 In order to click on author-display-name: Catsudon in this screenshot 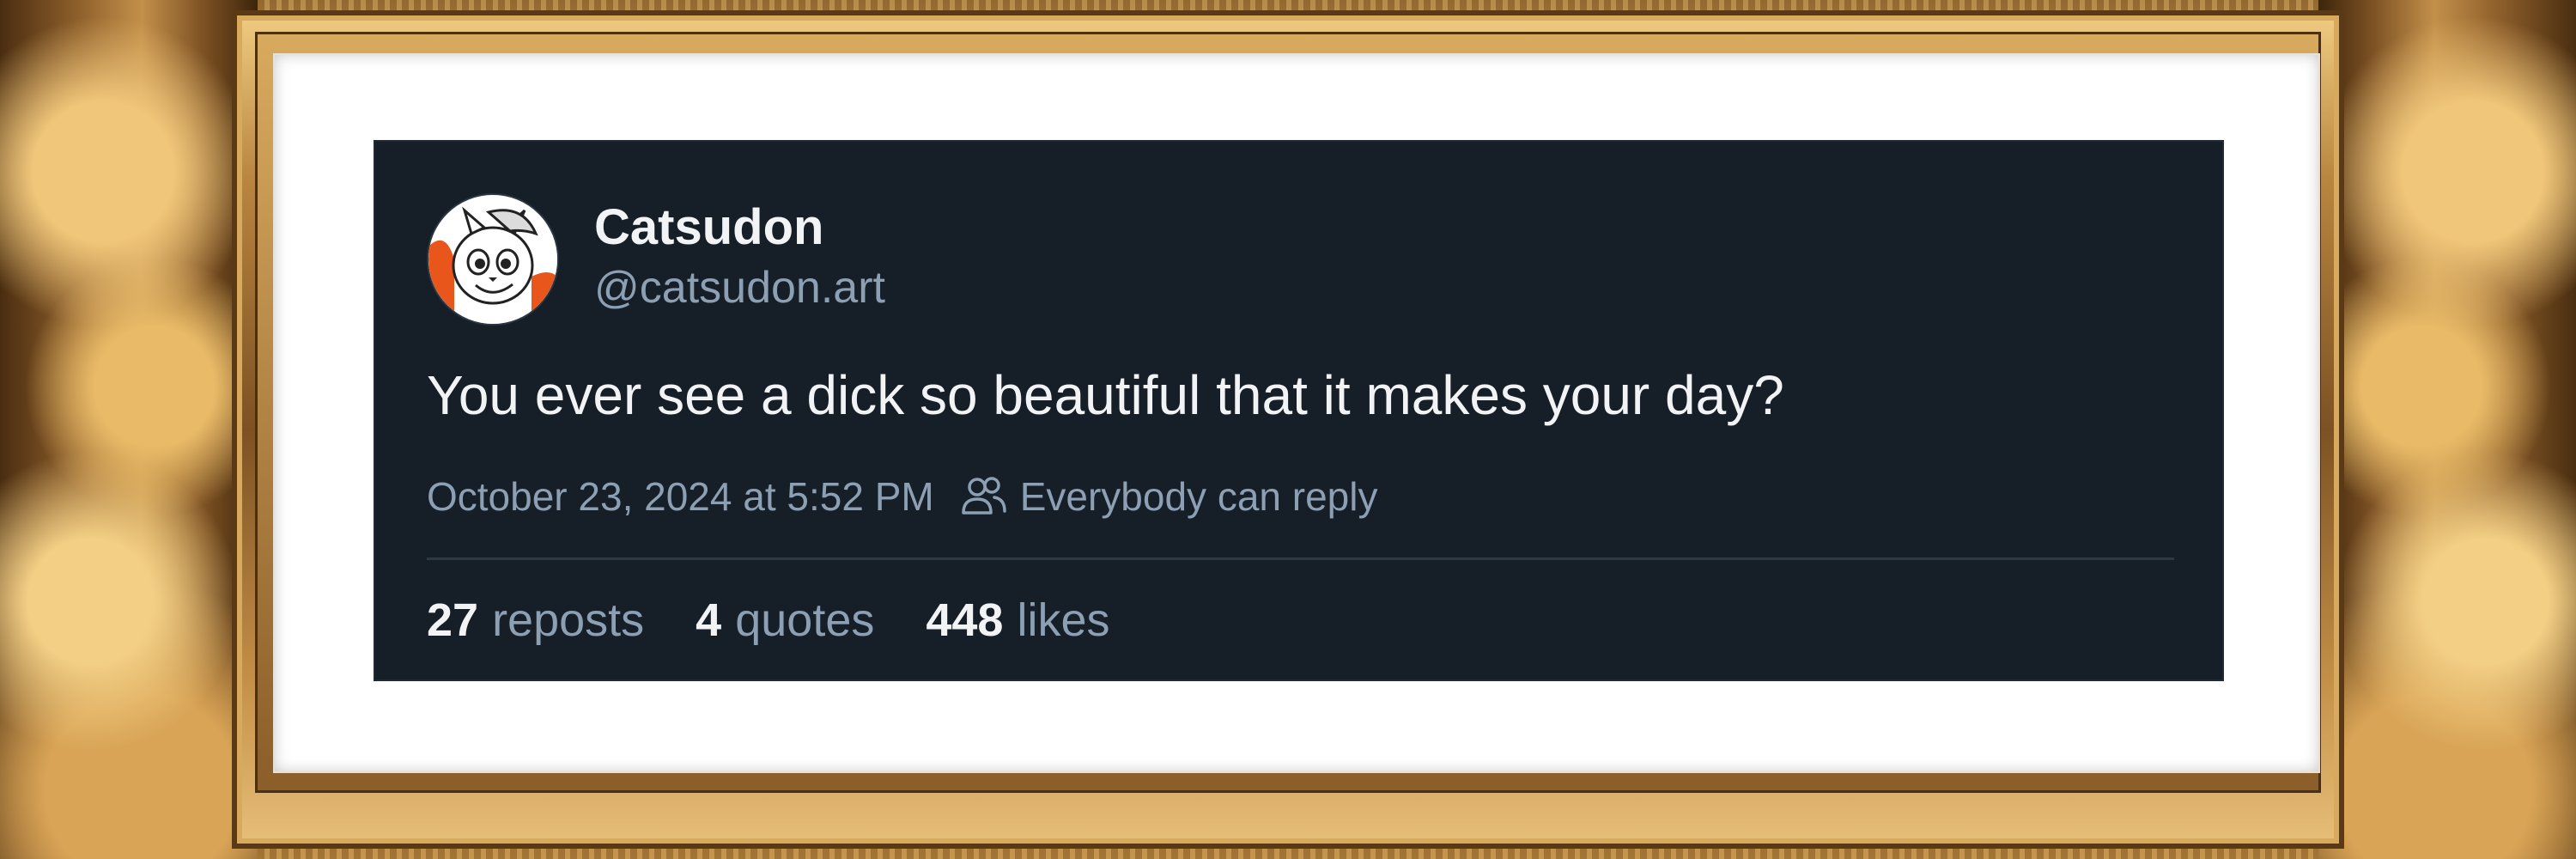, I will do `click(708, 227)`.